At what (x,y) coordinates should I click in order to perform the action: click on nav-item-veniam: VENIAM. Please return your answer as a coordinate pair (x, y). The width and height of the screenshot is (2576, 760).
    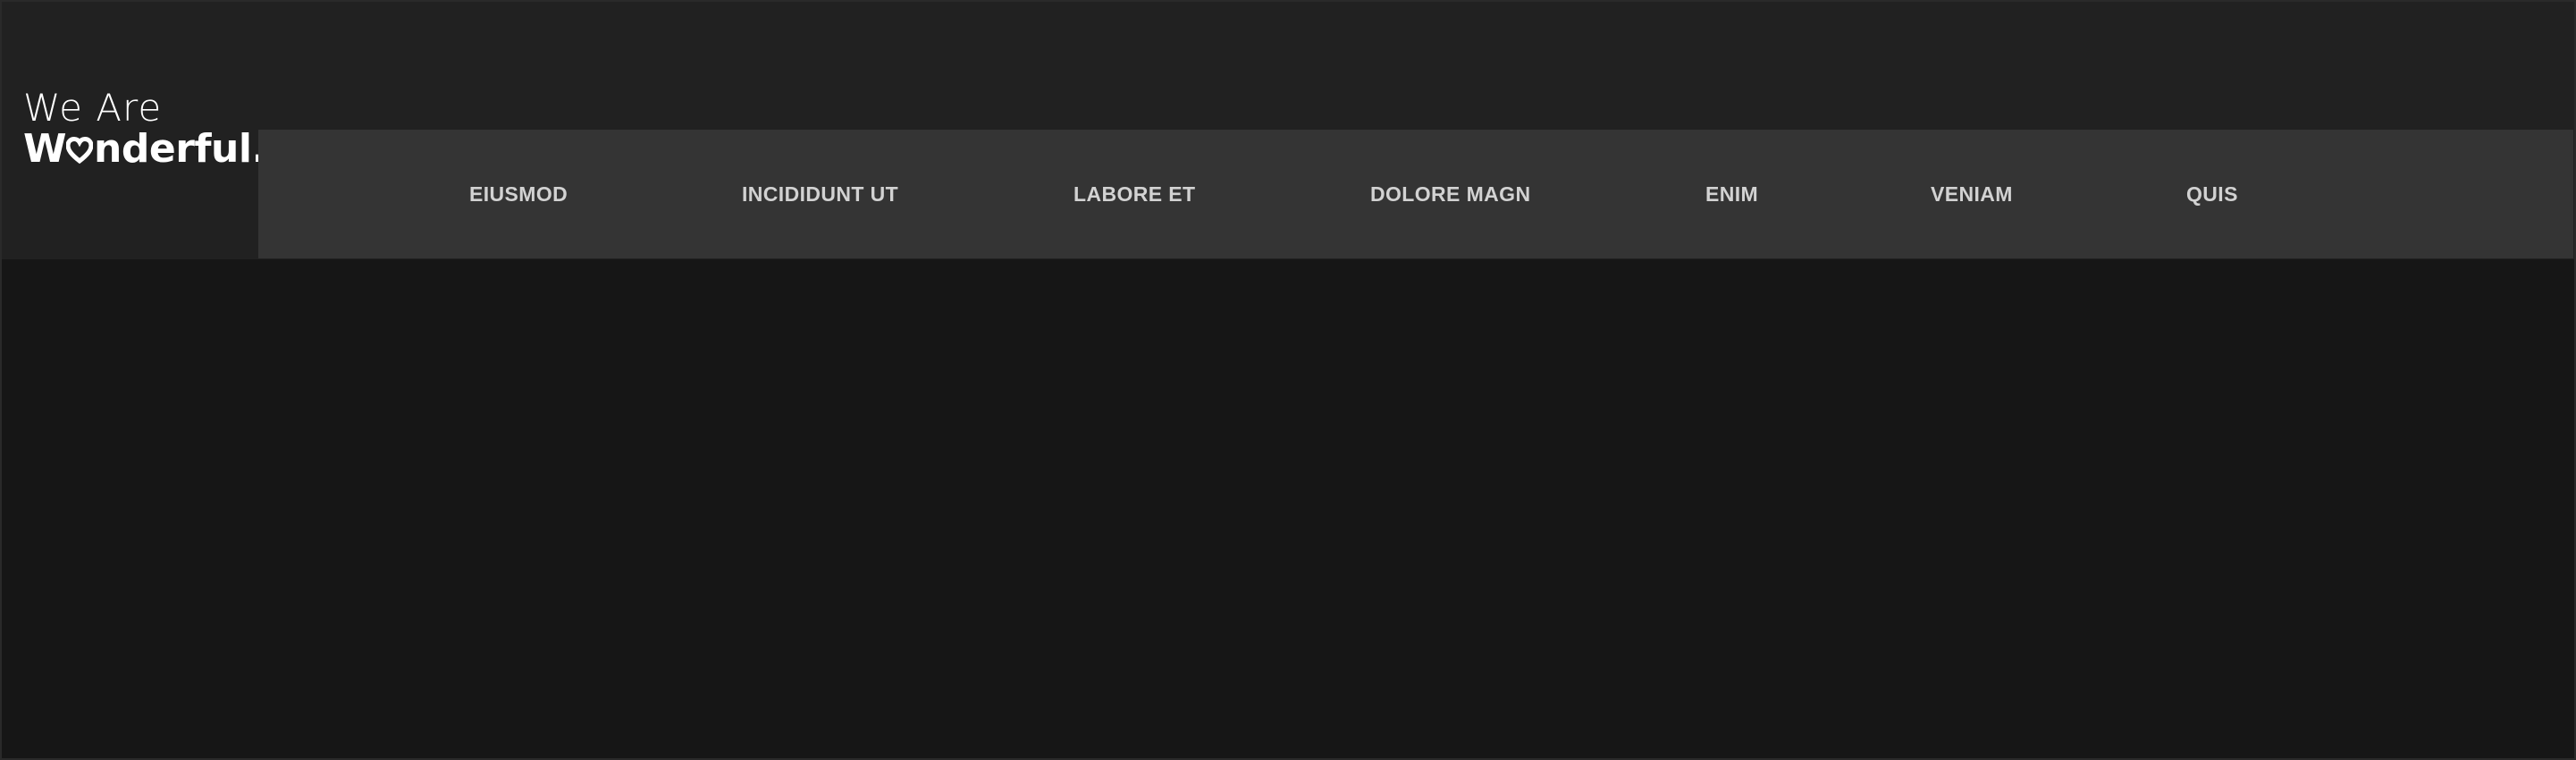
    Looking at the image, I should click on (1972, 194).